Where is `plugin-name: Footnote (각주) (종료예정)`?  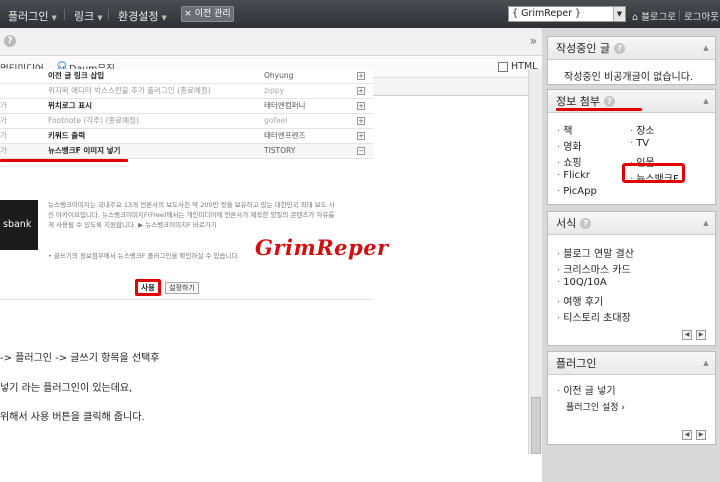 plugin-name: Footnote (각주) (종료예정) is located at coordinates (93, 120).